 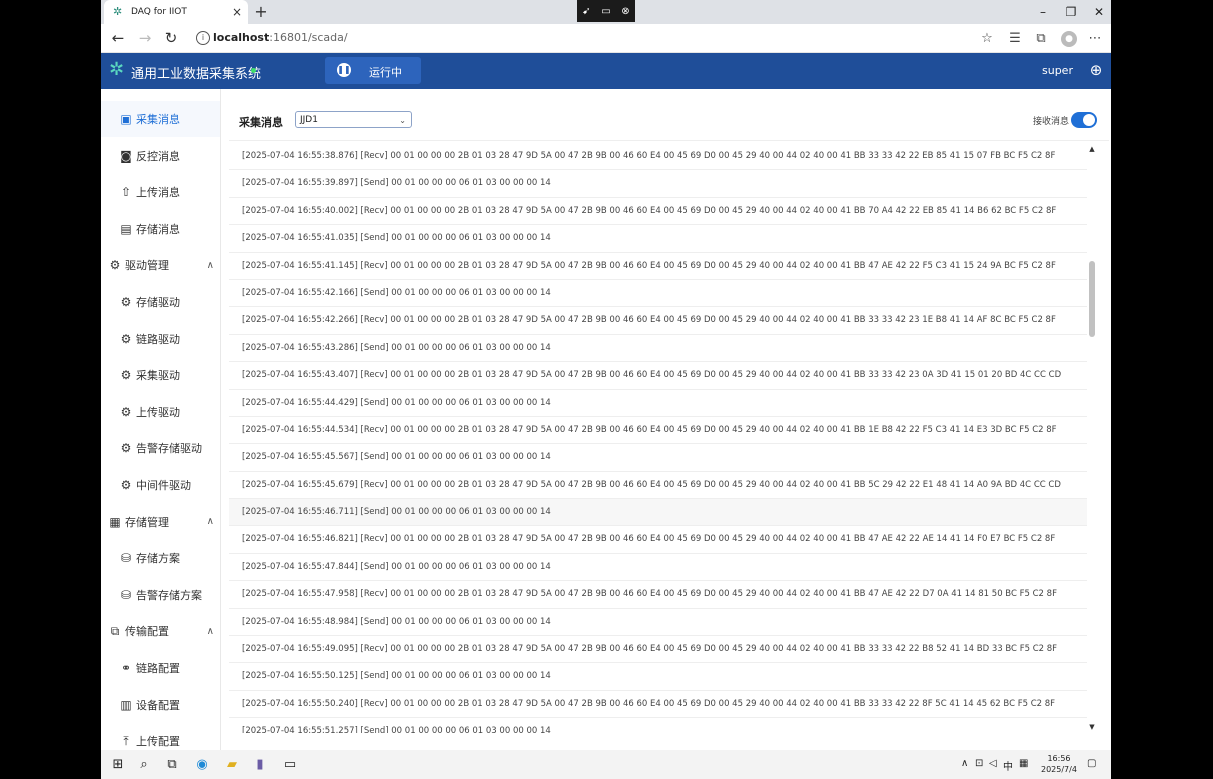 I want to click on sidebar-item: ⚙ 驱动管理 ∧, so click(x=160, y=265).